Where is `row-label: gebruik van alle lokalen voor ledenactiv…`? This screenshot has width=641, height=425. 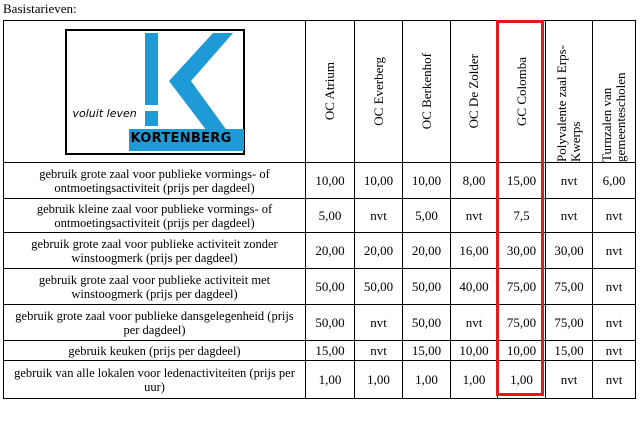
row-label: gebruik van alle lokalen voor ledenactiv… is located at coordinates (154, 379).